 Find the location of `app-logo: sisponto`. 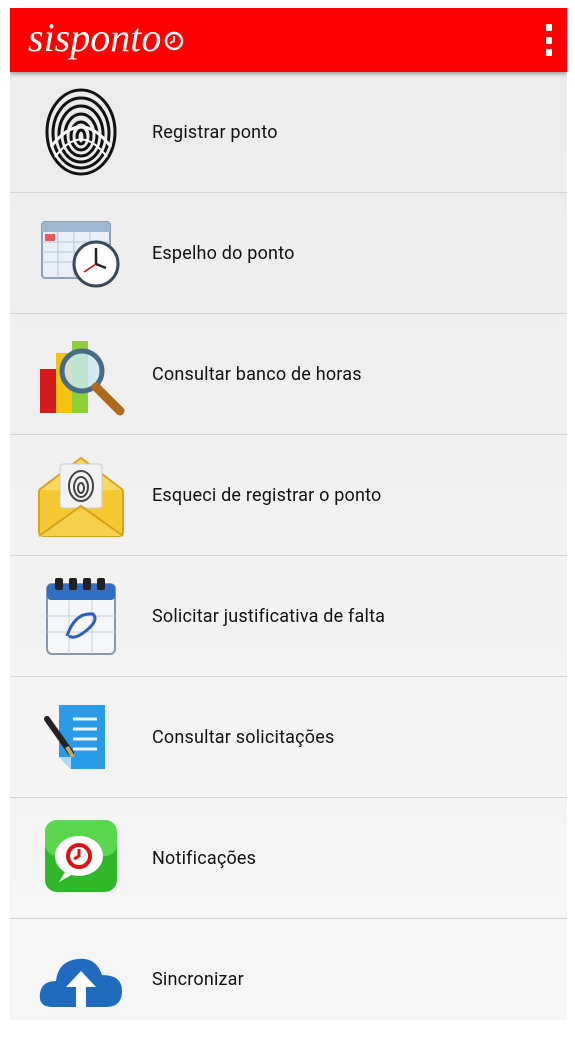

app-logo: sisponto is located at coordinates (106, 38).